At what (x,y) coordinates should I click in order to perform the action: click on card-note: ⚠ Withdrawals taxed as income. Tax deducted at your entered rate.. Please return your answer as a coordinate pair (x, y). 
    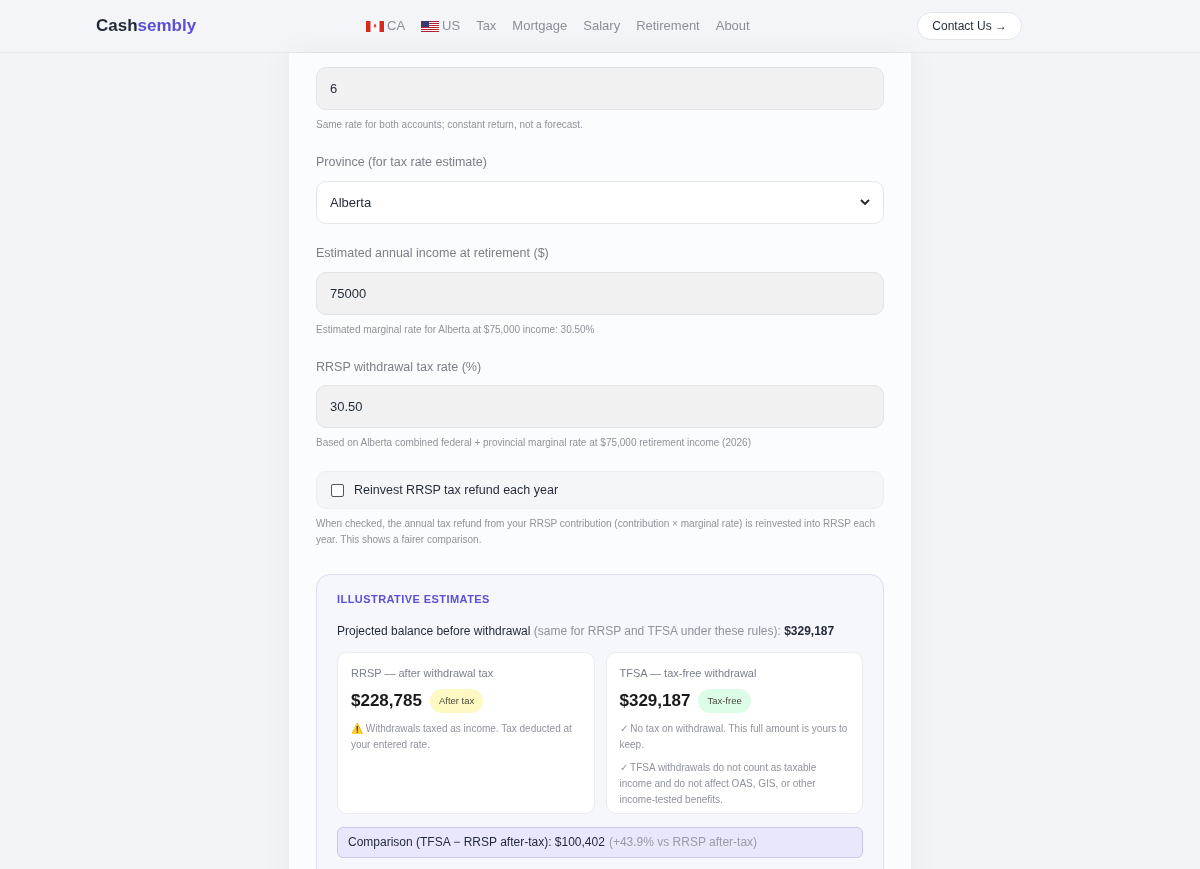
    Looking at the image, I should click on (462, 736).